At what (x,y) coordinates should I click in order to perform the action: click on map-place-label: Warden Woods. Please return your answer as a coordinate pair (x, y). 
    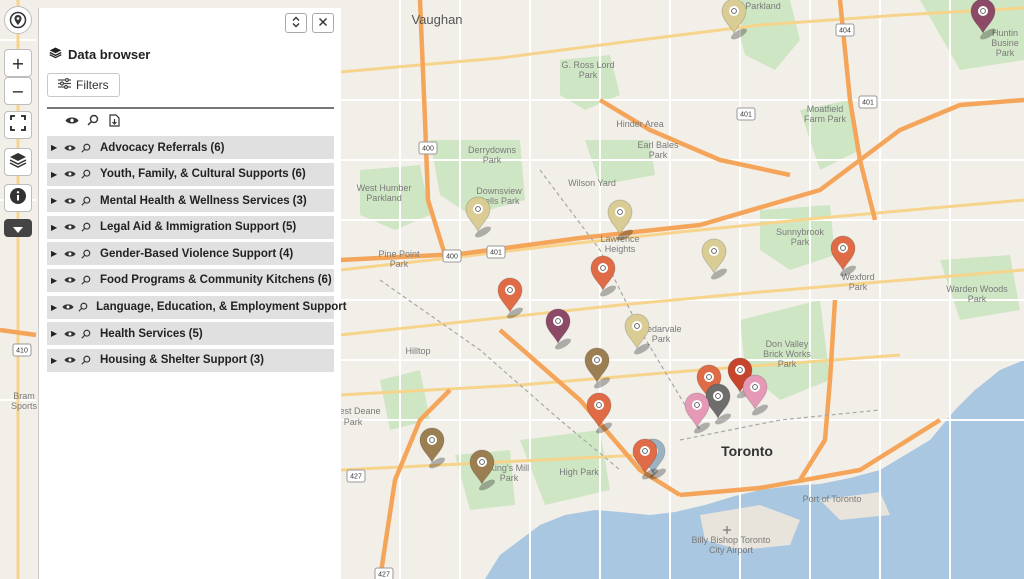
    Looking at the image, I should click on (977, 289).